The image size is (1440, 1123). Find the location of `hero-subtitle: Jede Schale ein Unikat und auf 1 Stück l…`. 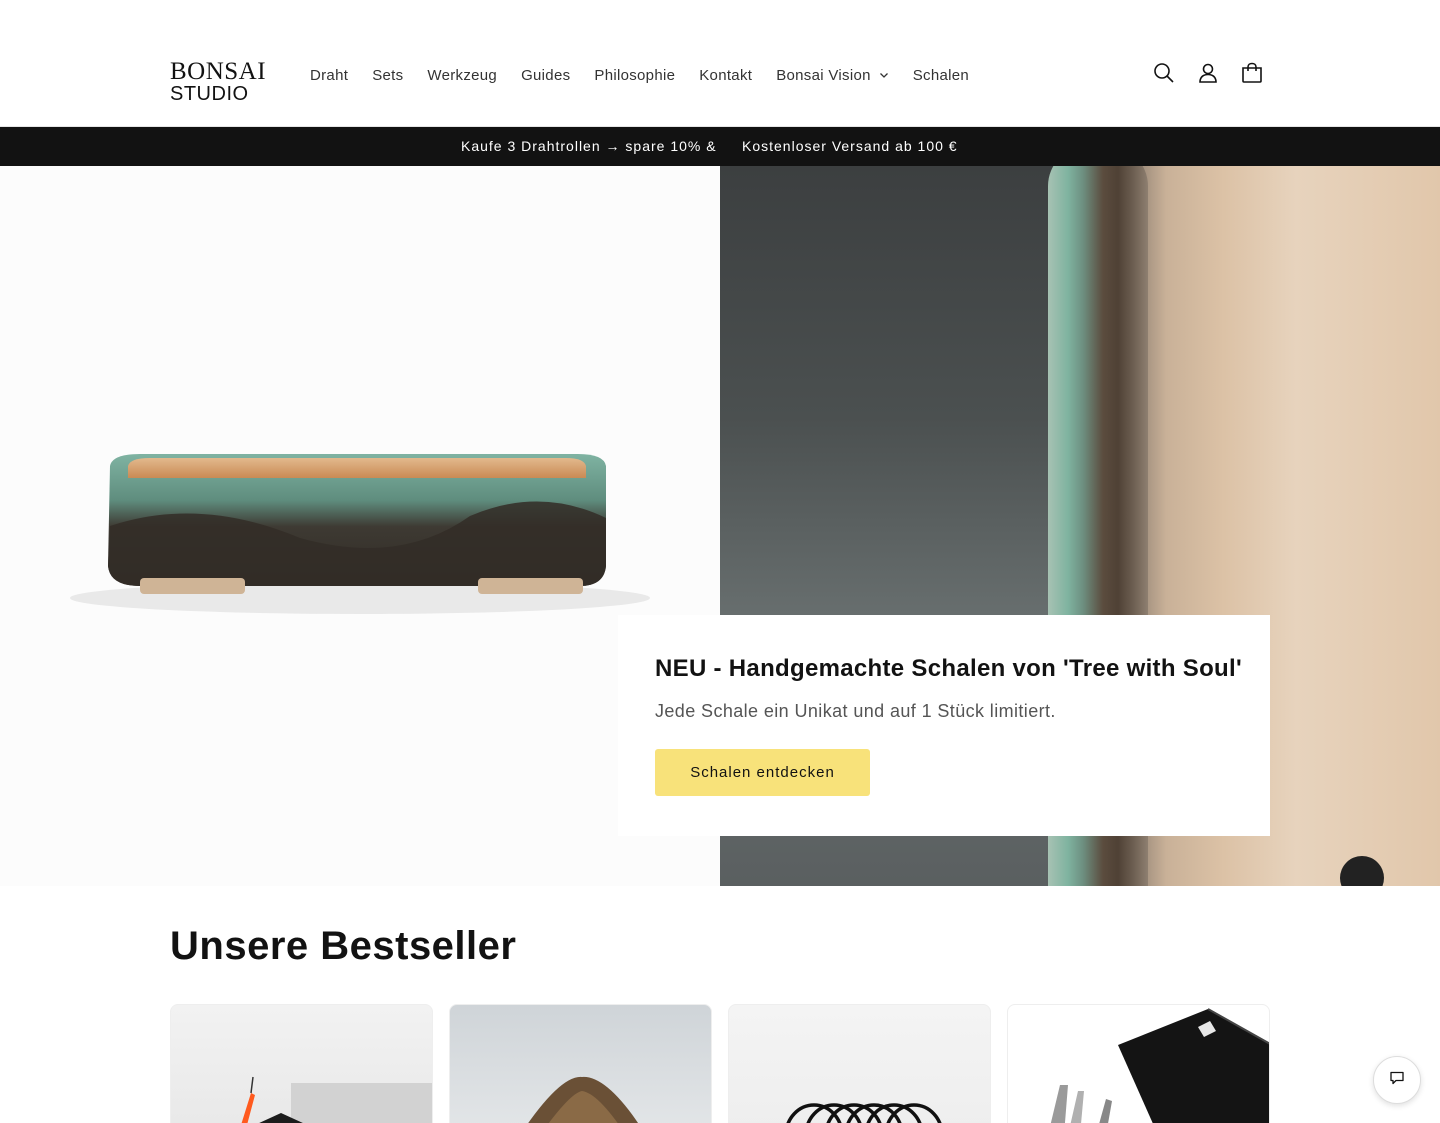

hero-subtitle: Jede Schale ein Unikat und auf 1 Stück l… is located at coordinates (855, 711).